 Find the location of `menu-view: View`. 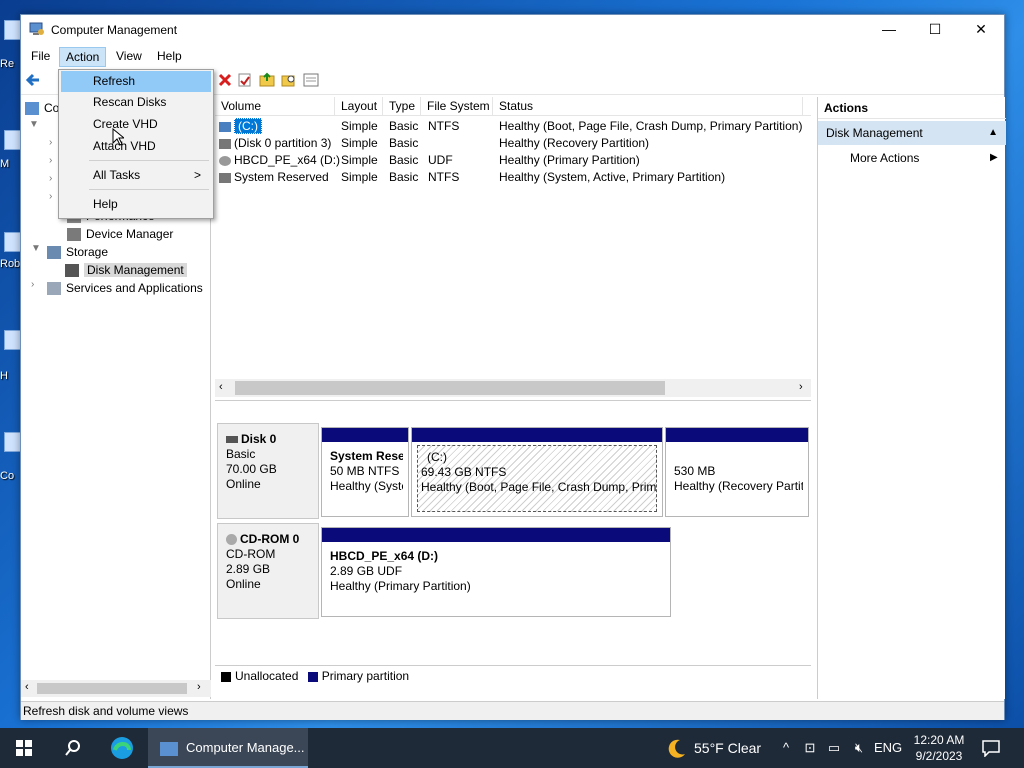

menu-view: View is located at coordinates (129, 56).